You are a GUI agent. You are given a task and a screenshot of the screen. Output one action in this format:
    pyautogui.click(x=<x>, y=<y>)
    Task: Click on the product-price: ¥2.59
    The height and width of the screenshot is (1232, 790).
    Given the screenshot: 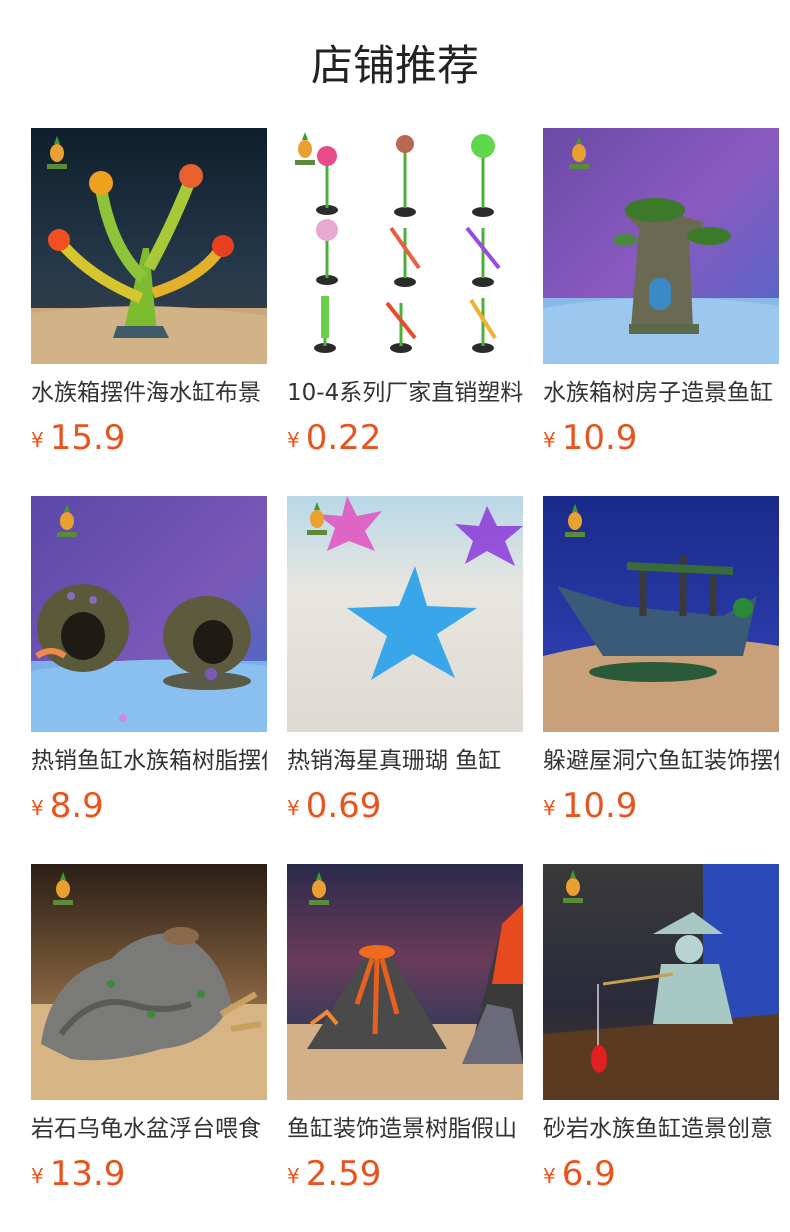 What is the action you would take?
    pyautogui.click(x=334, y=1174)
    